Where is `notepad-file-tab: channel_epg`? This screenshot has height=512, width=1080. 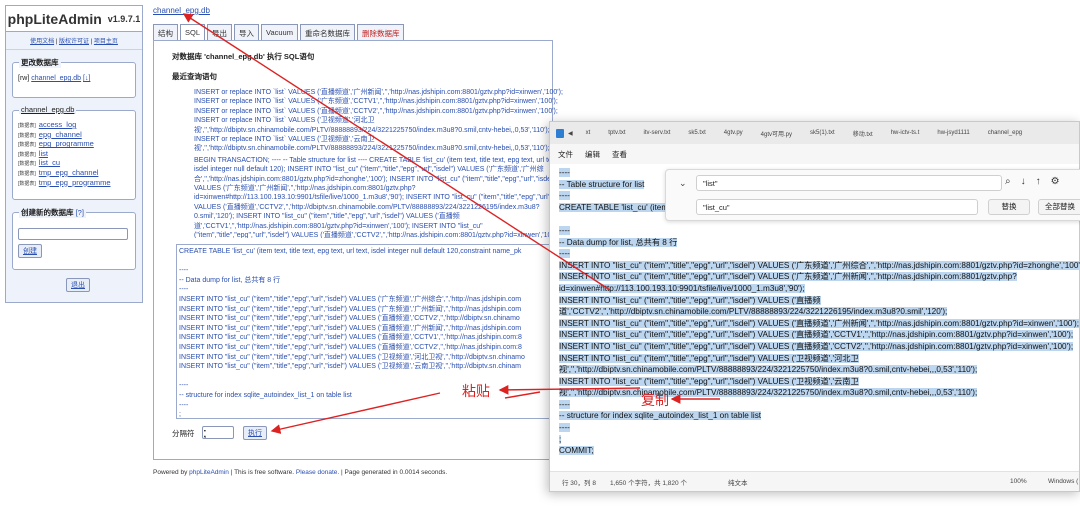 notepad-file-tab: channel_epg is located at coordinates (1005, 133).